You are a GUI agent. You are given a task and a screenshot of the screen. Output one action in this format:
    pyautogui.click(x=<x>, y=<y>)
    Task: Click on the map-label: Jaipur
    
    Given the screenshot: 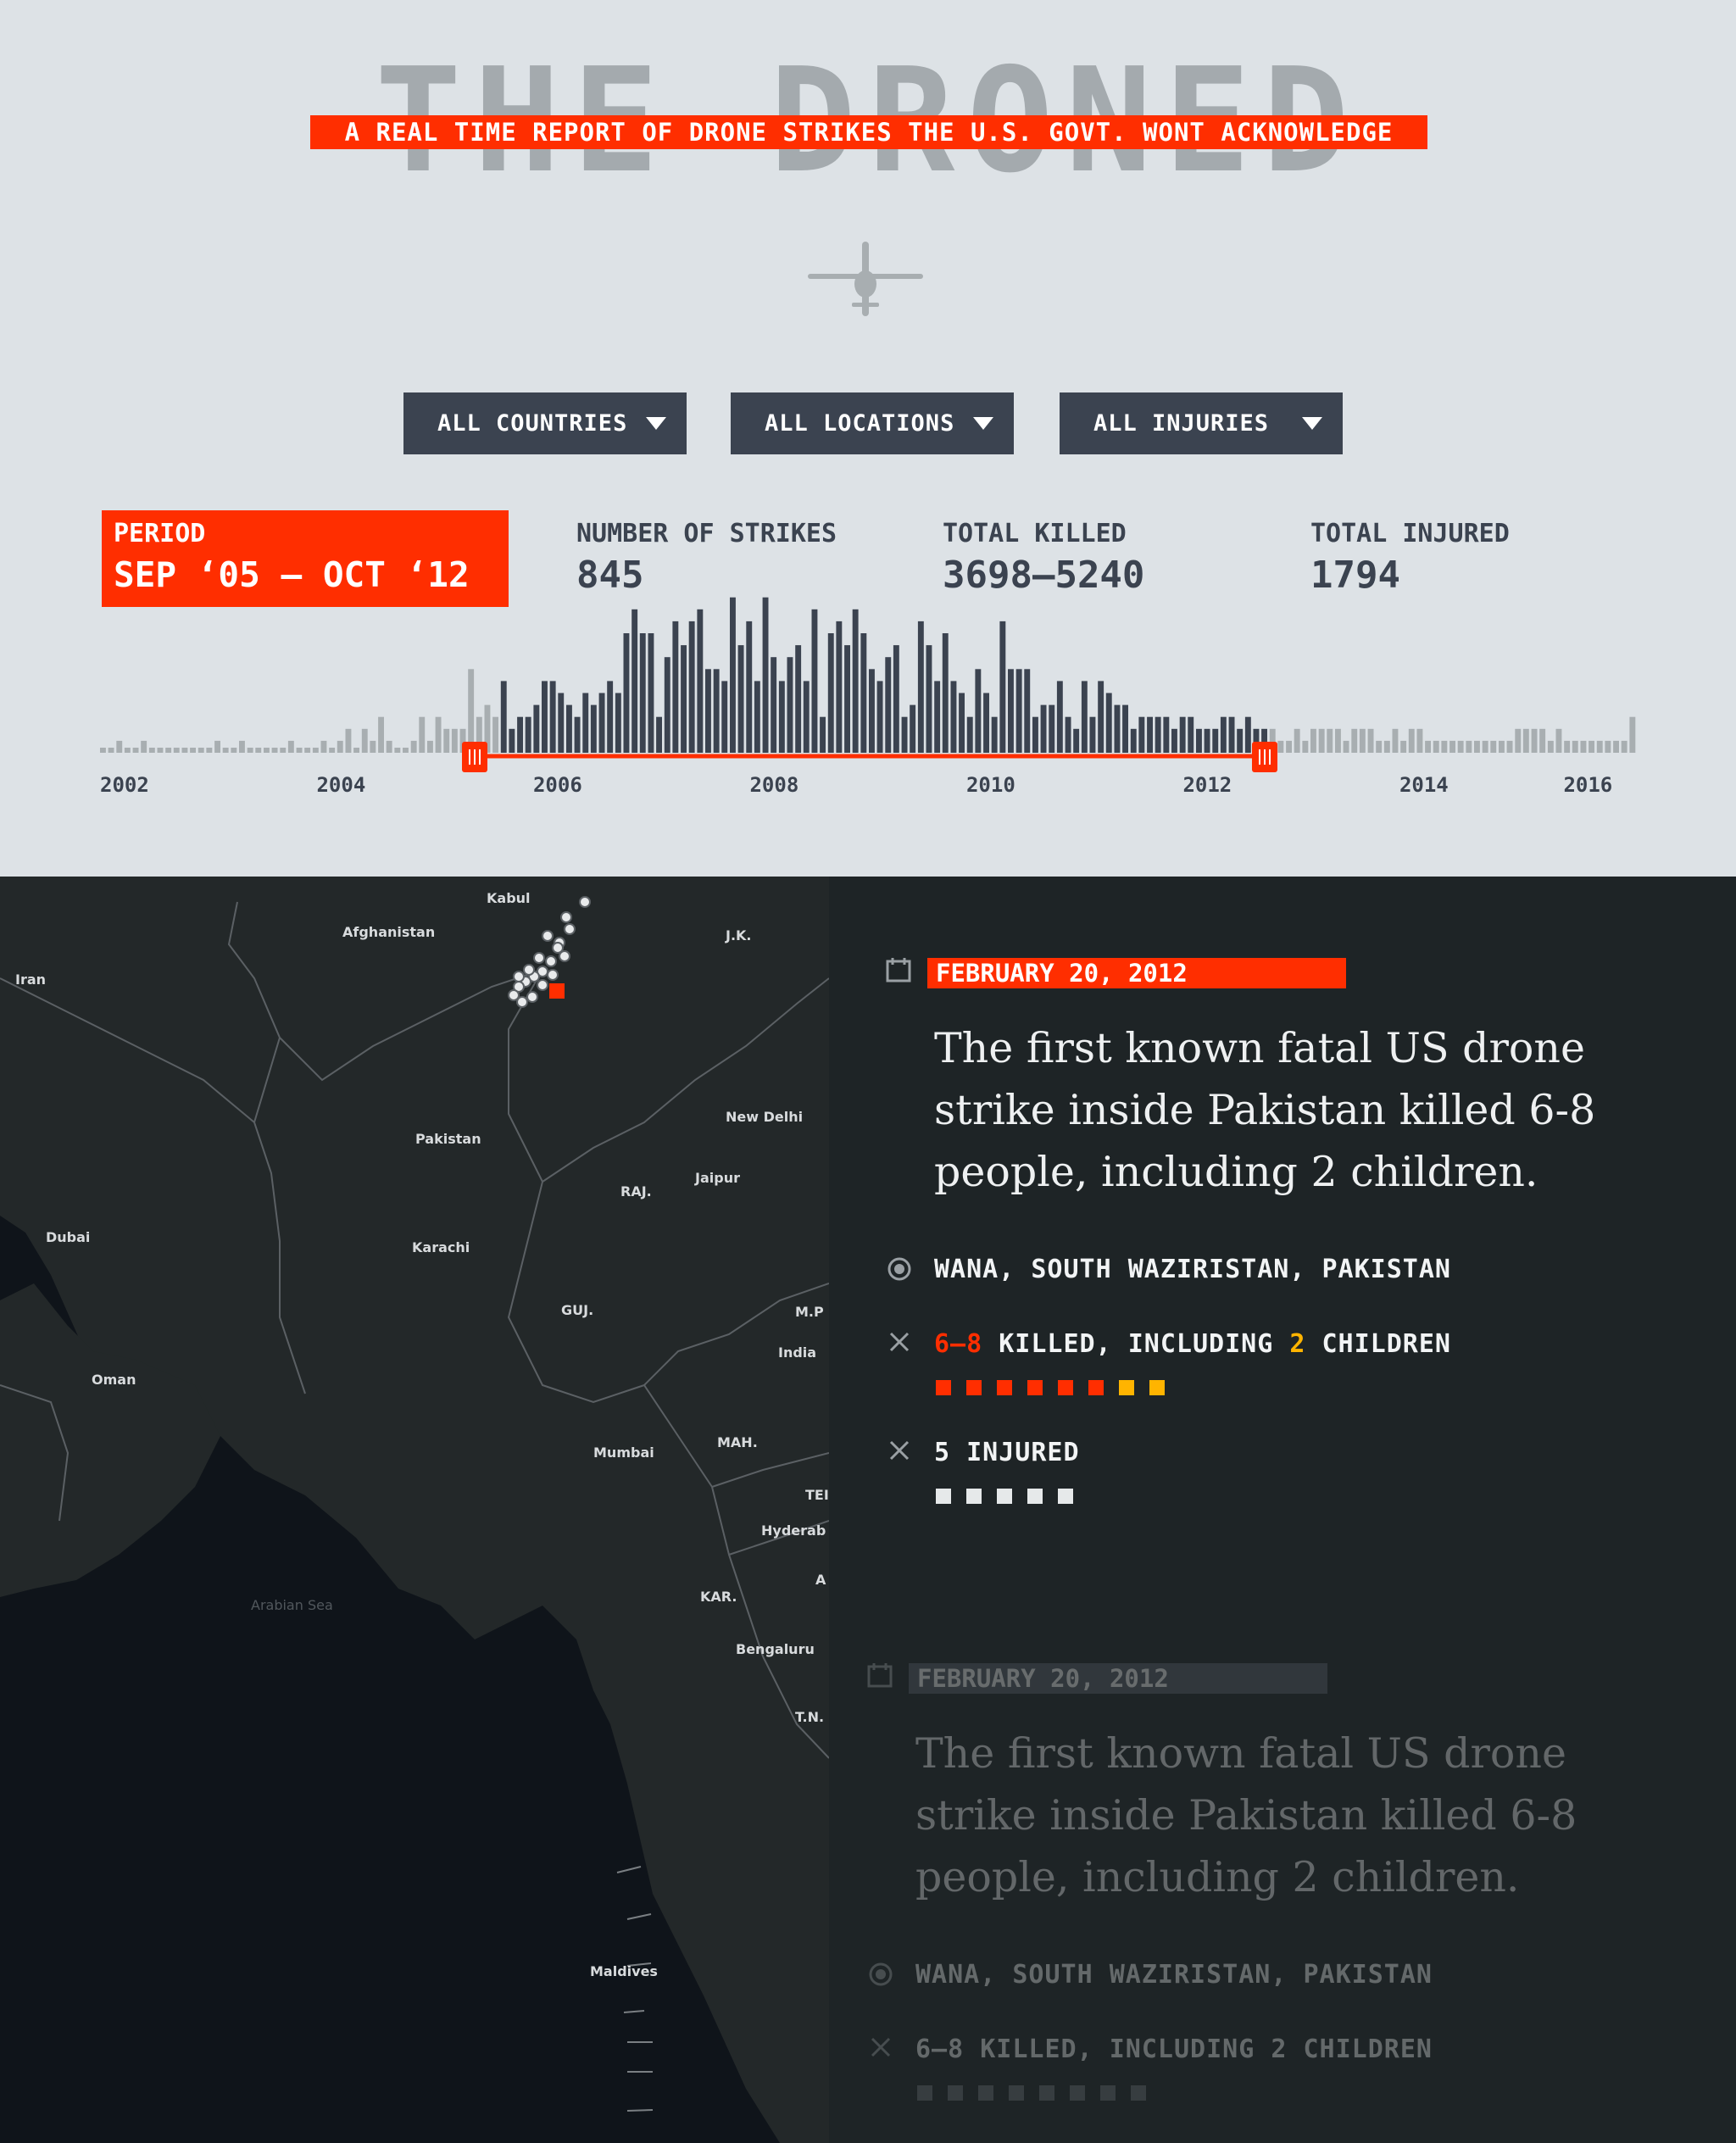 What is the action you would take?
    pyautogui.click(x=717, y=1178)
    